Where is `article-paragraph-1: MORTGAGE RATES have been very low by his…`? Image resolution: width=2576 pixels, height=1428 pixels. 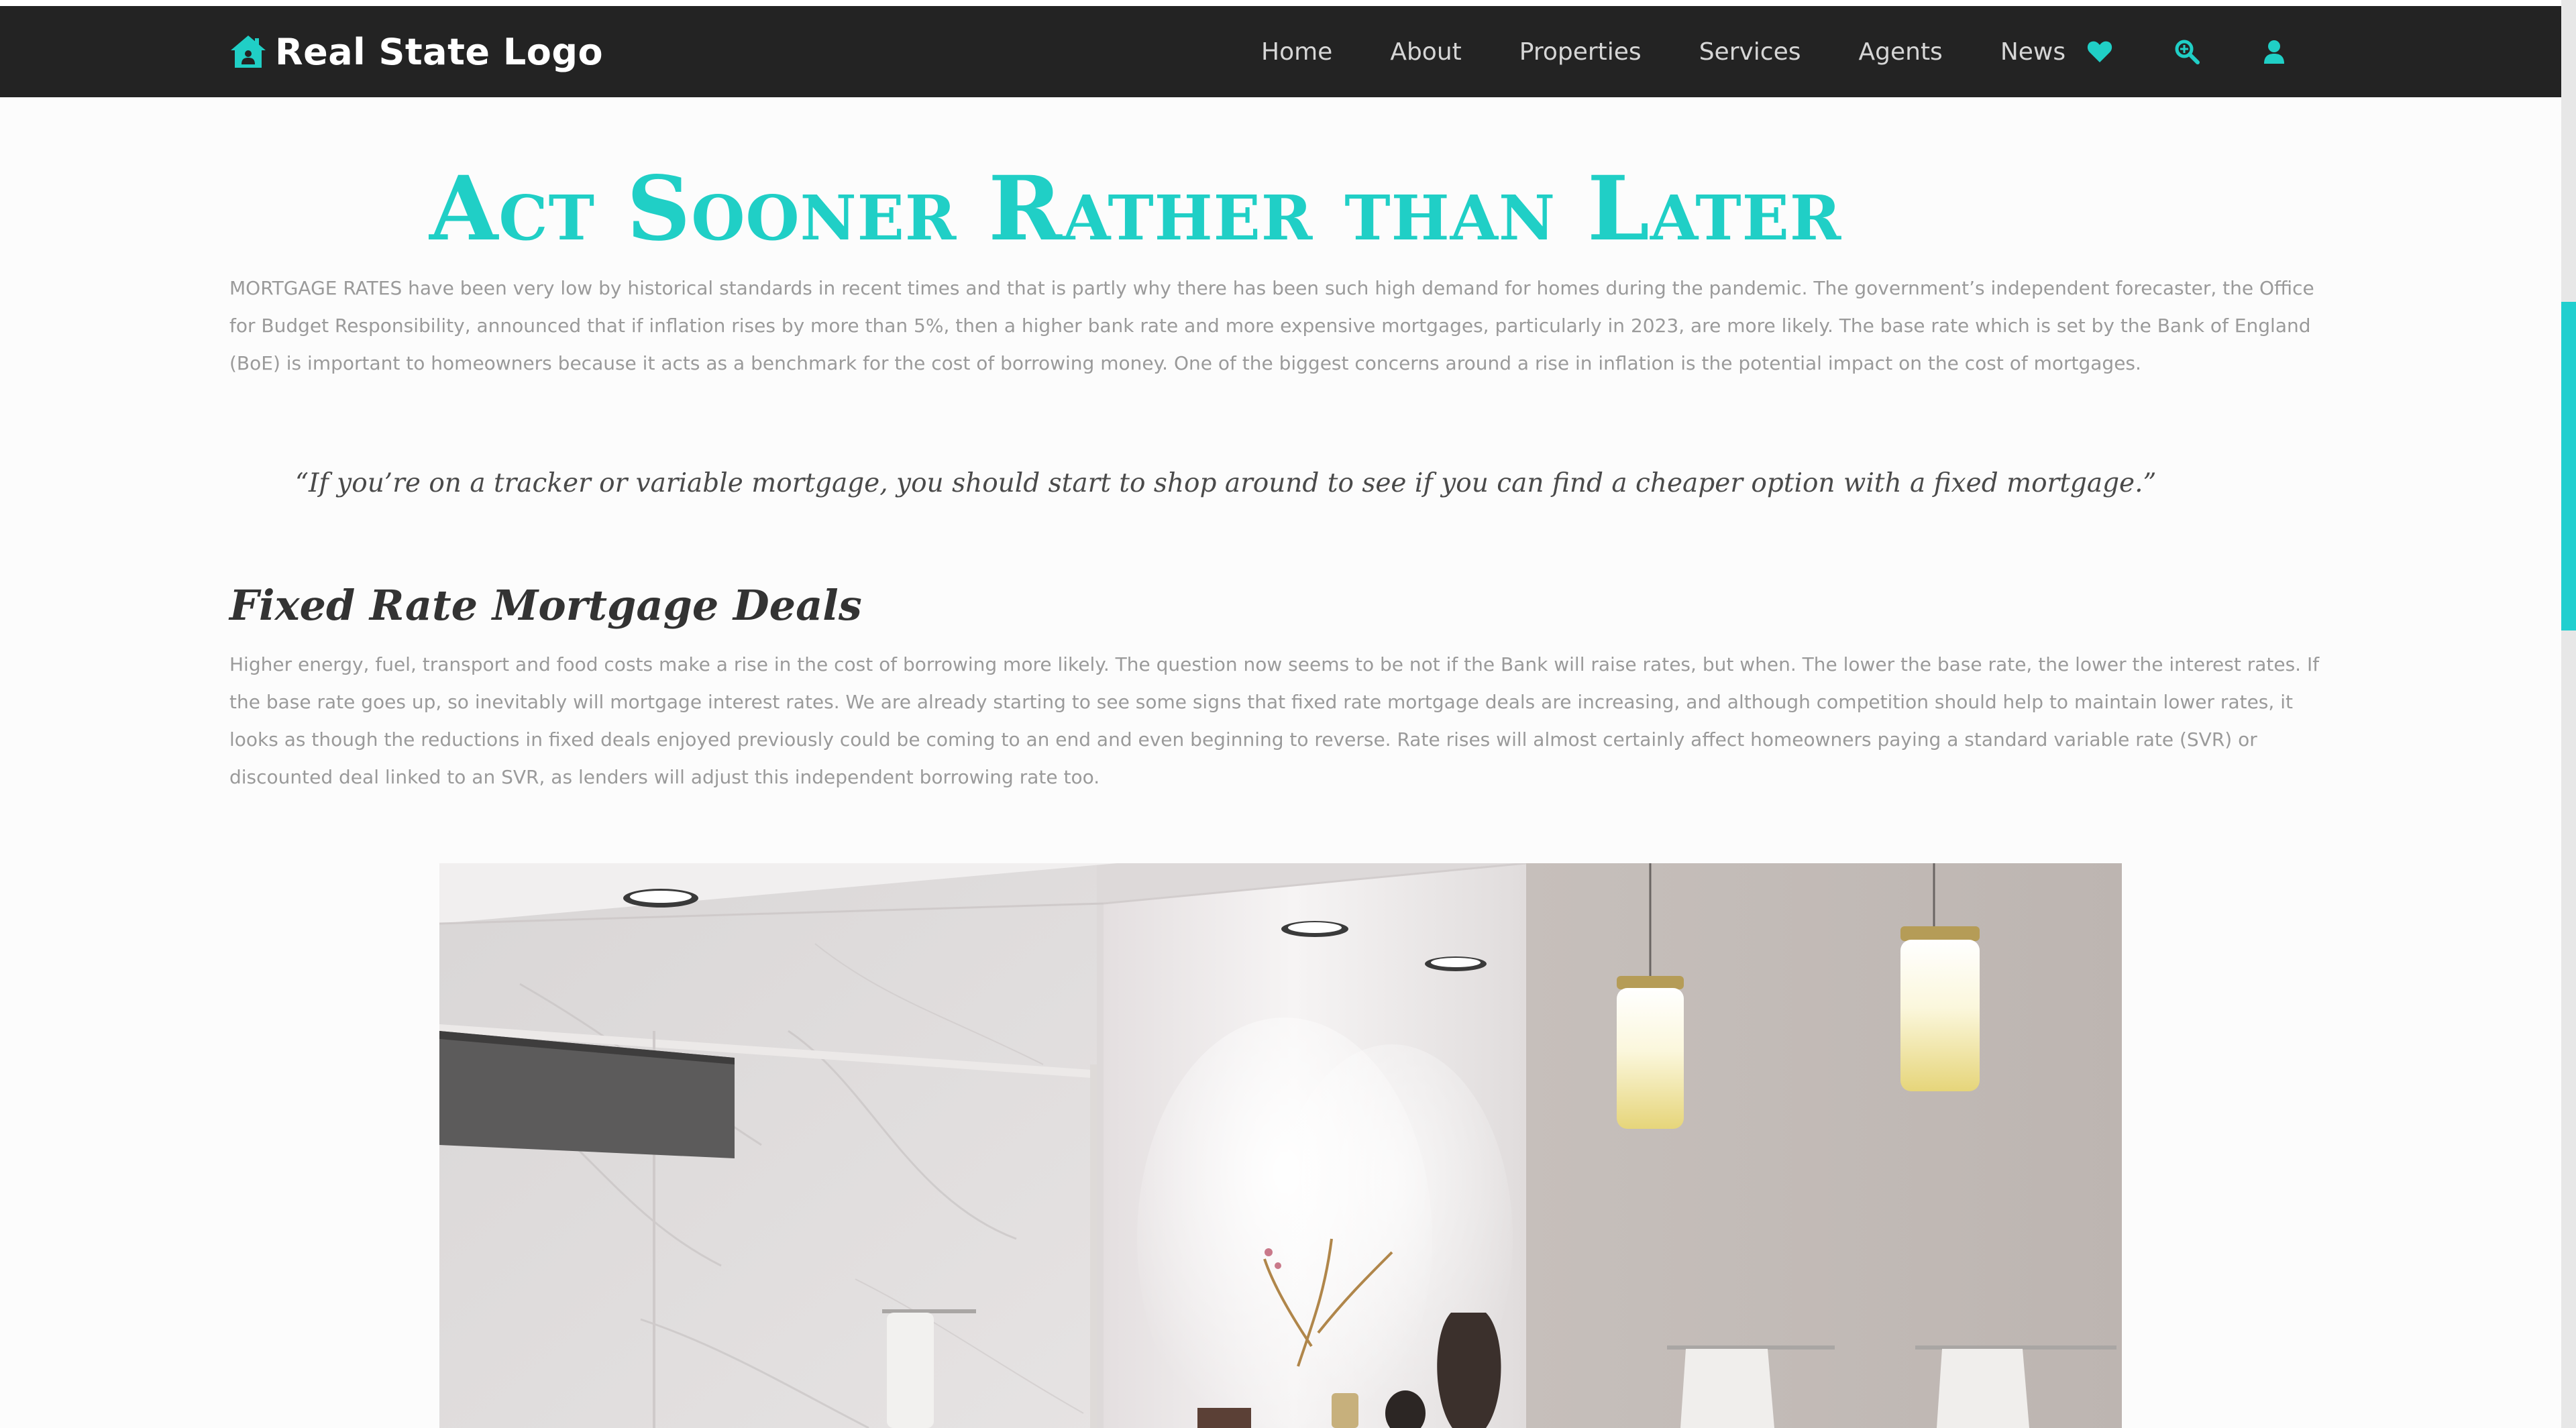
article-paragraph-1: MORTGAGE RATES have been very low by his… is located at coordinates (1271, 325).